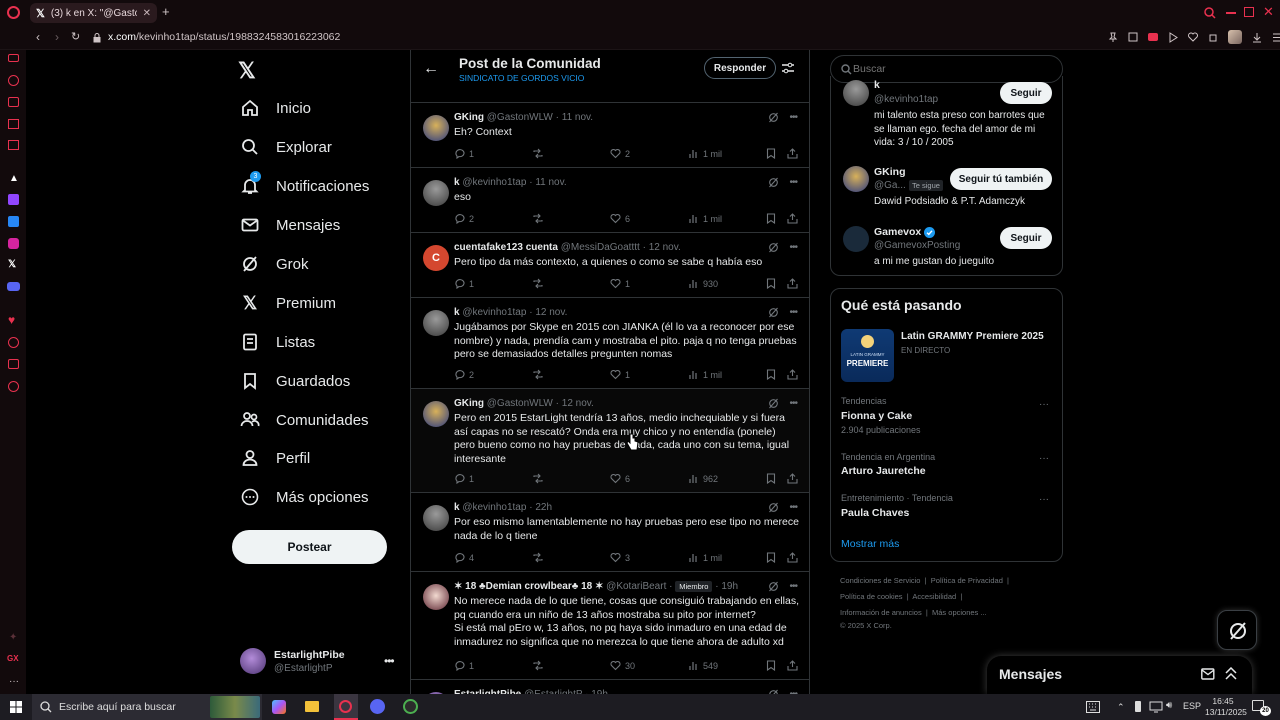  Describe the element at coordinates (620, 374) in the screenshot. I see `like-action: 1` at that location.